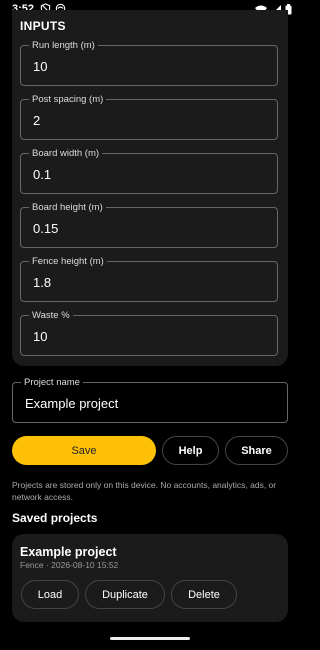  I want to click on board-width-field: Board width (m) 0.1, so click(149, 171).